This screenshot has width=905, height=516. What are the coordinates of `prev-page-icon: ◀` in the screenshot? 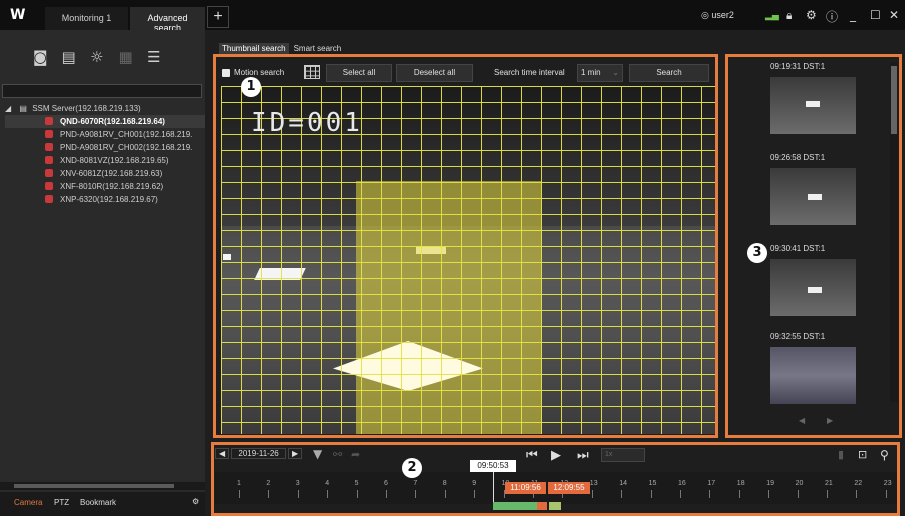 It's located at (802, 420).